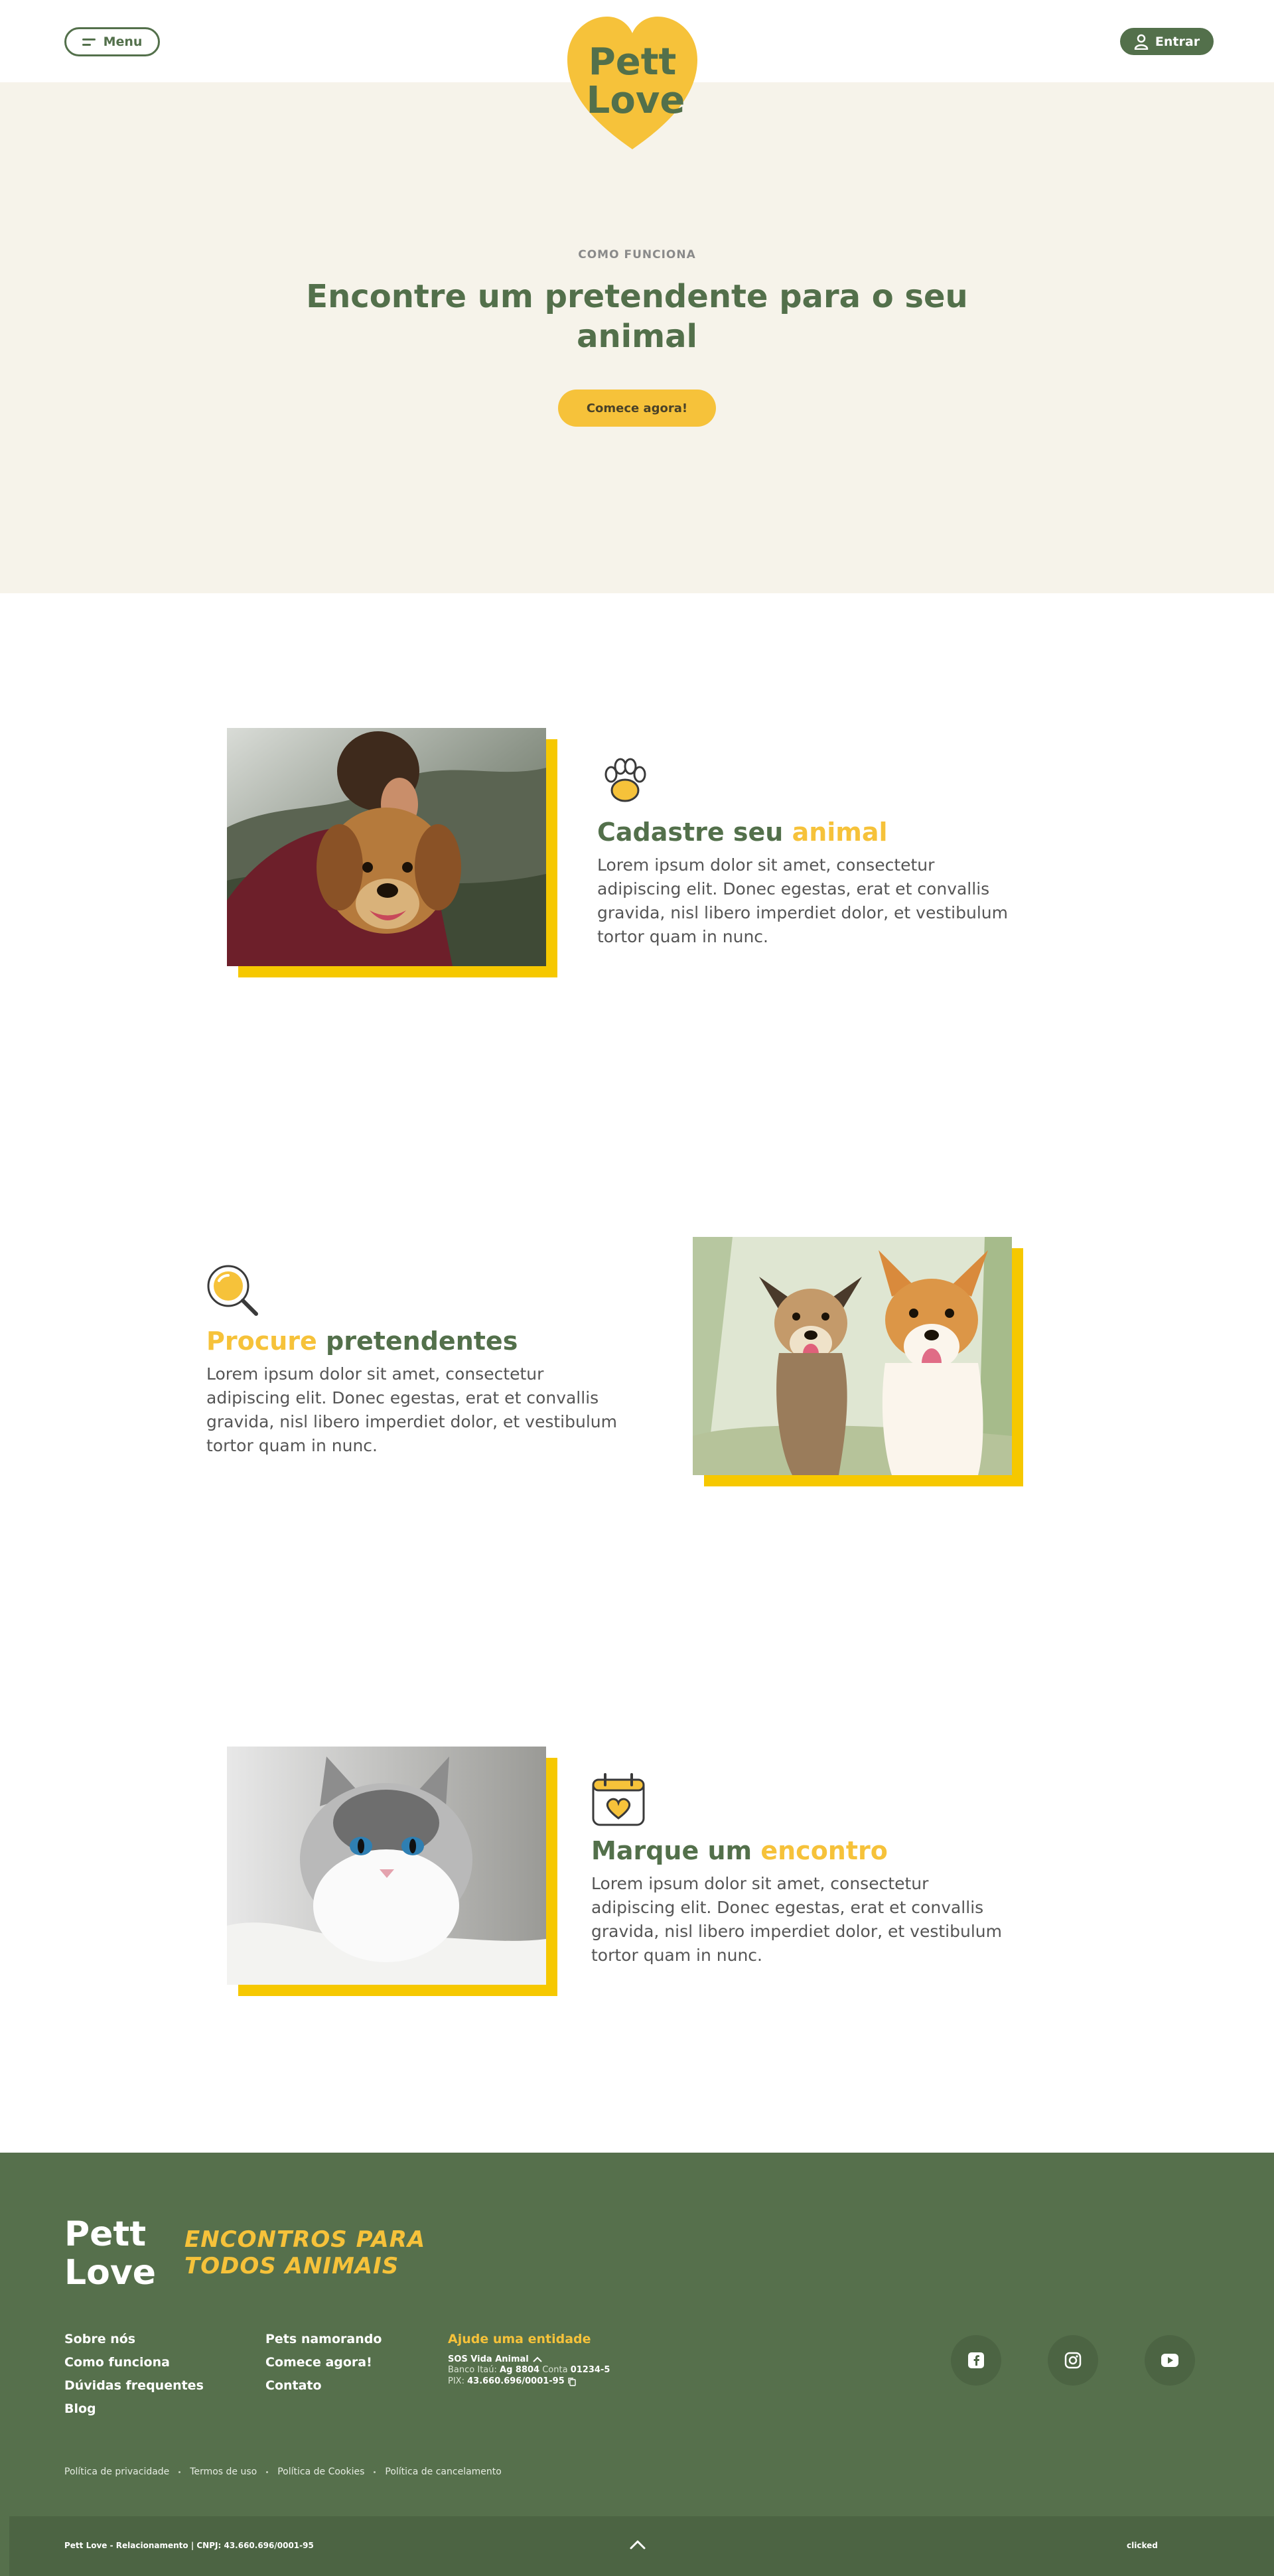  Describe the element at coordinates (443, 2472) in the screenshot. I see `cancellation-policy-link: Política de cancelamento` at that location.